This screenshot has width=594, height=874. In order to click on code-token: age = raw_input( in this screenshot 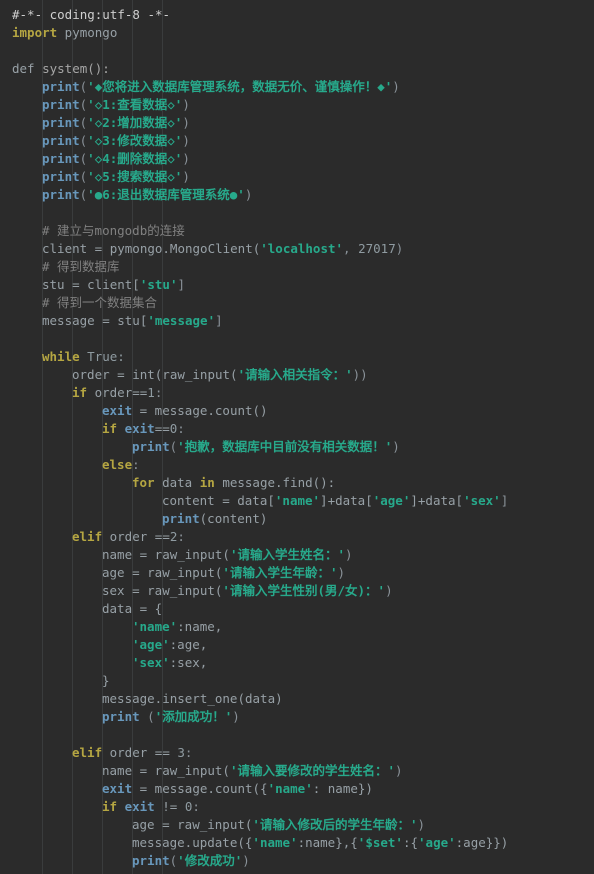, I will do `click(192, 824)`.